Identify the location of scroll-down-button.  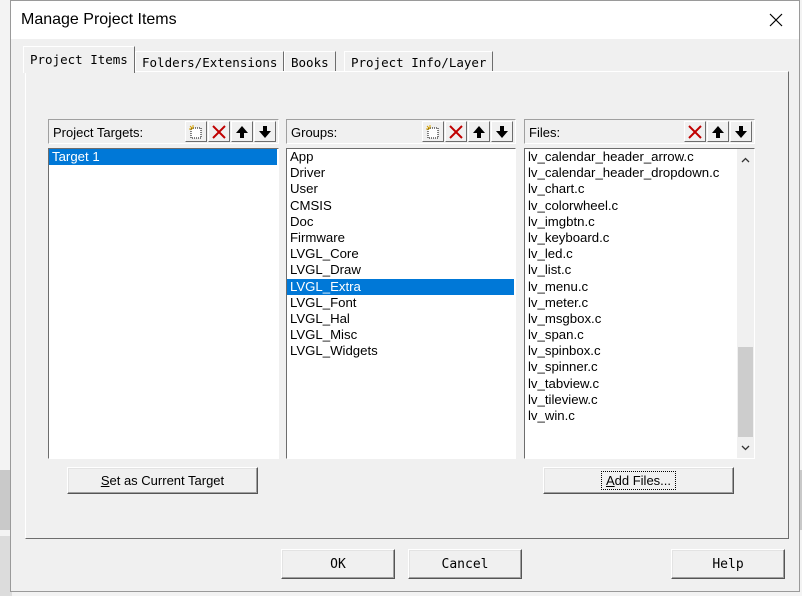
(745, 447).